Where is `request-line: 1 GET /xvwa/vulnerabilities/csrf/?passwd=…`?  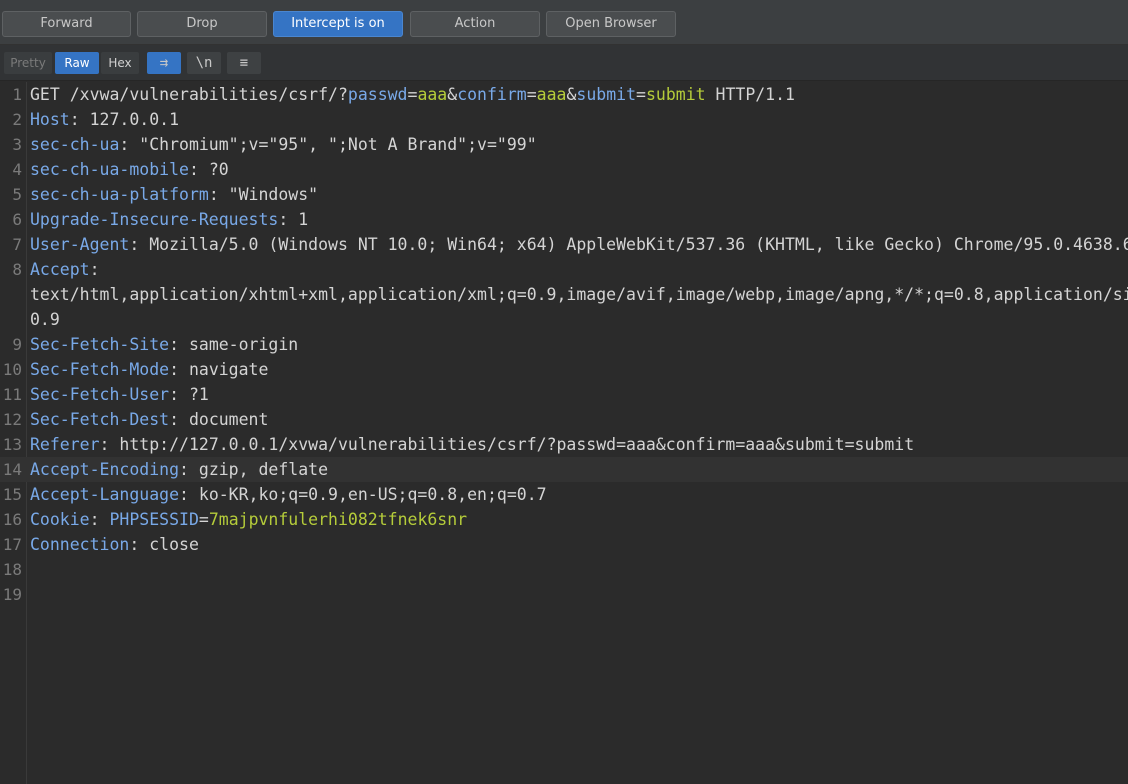
request-line: 1 GET /xvwa/vulnerabilities/csrf/?passwd=… is located at coordinates (564, 94).